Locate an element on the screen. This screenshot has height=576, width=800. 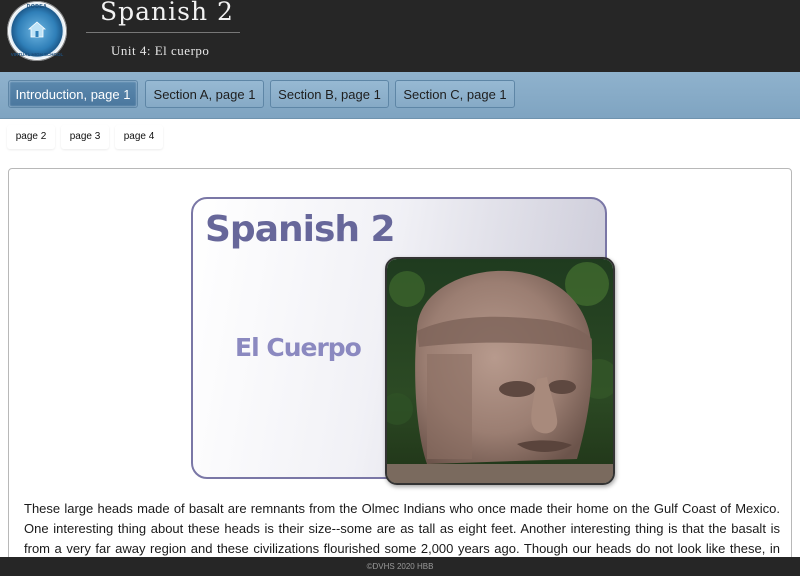
tab-section-b-page-1: Section B, page 1 is located at coordinates (329, 94).